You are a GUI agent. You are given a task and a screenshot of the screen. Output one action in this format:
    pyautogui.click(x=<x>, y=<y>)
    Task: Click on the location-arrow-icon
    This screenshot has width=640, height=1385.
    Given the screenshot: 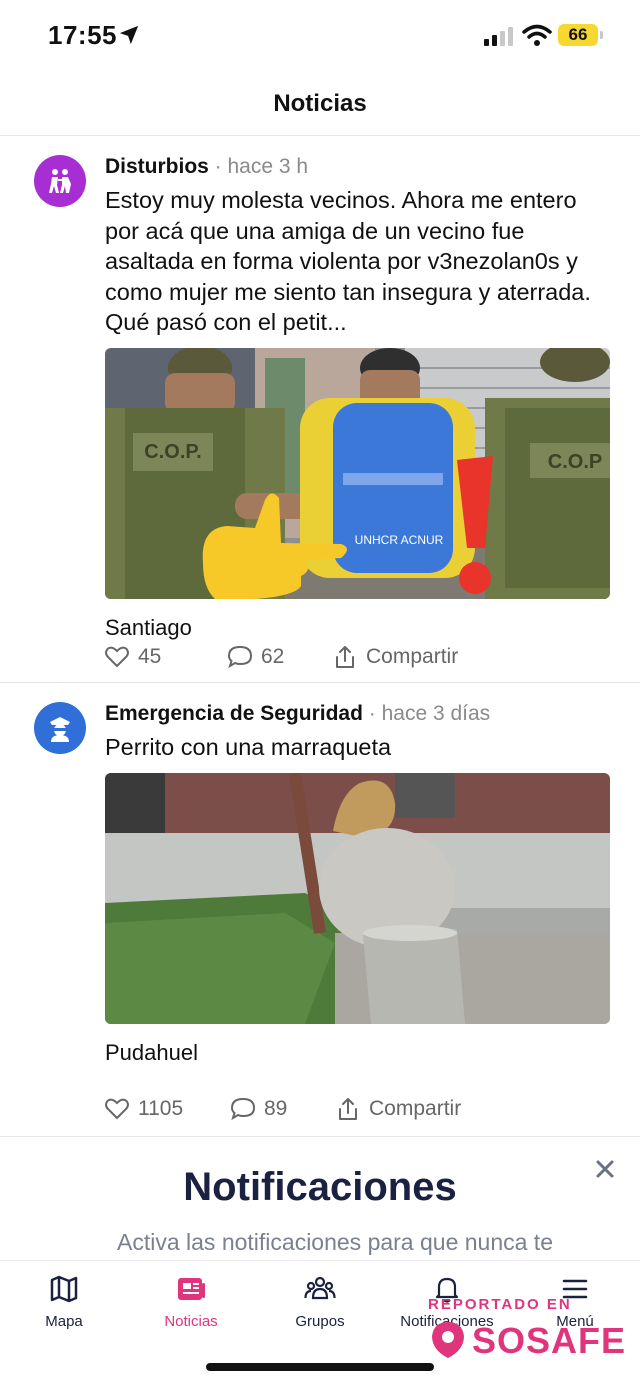 What is the action you would take?
    pyautogui.click(x=129, y=35)
    